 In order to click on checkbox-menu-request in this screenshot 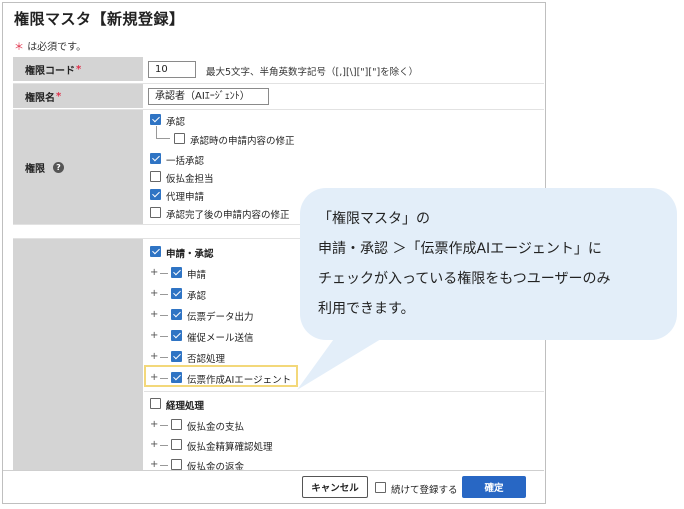, I will do `click(176, 272)`.